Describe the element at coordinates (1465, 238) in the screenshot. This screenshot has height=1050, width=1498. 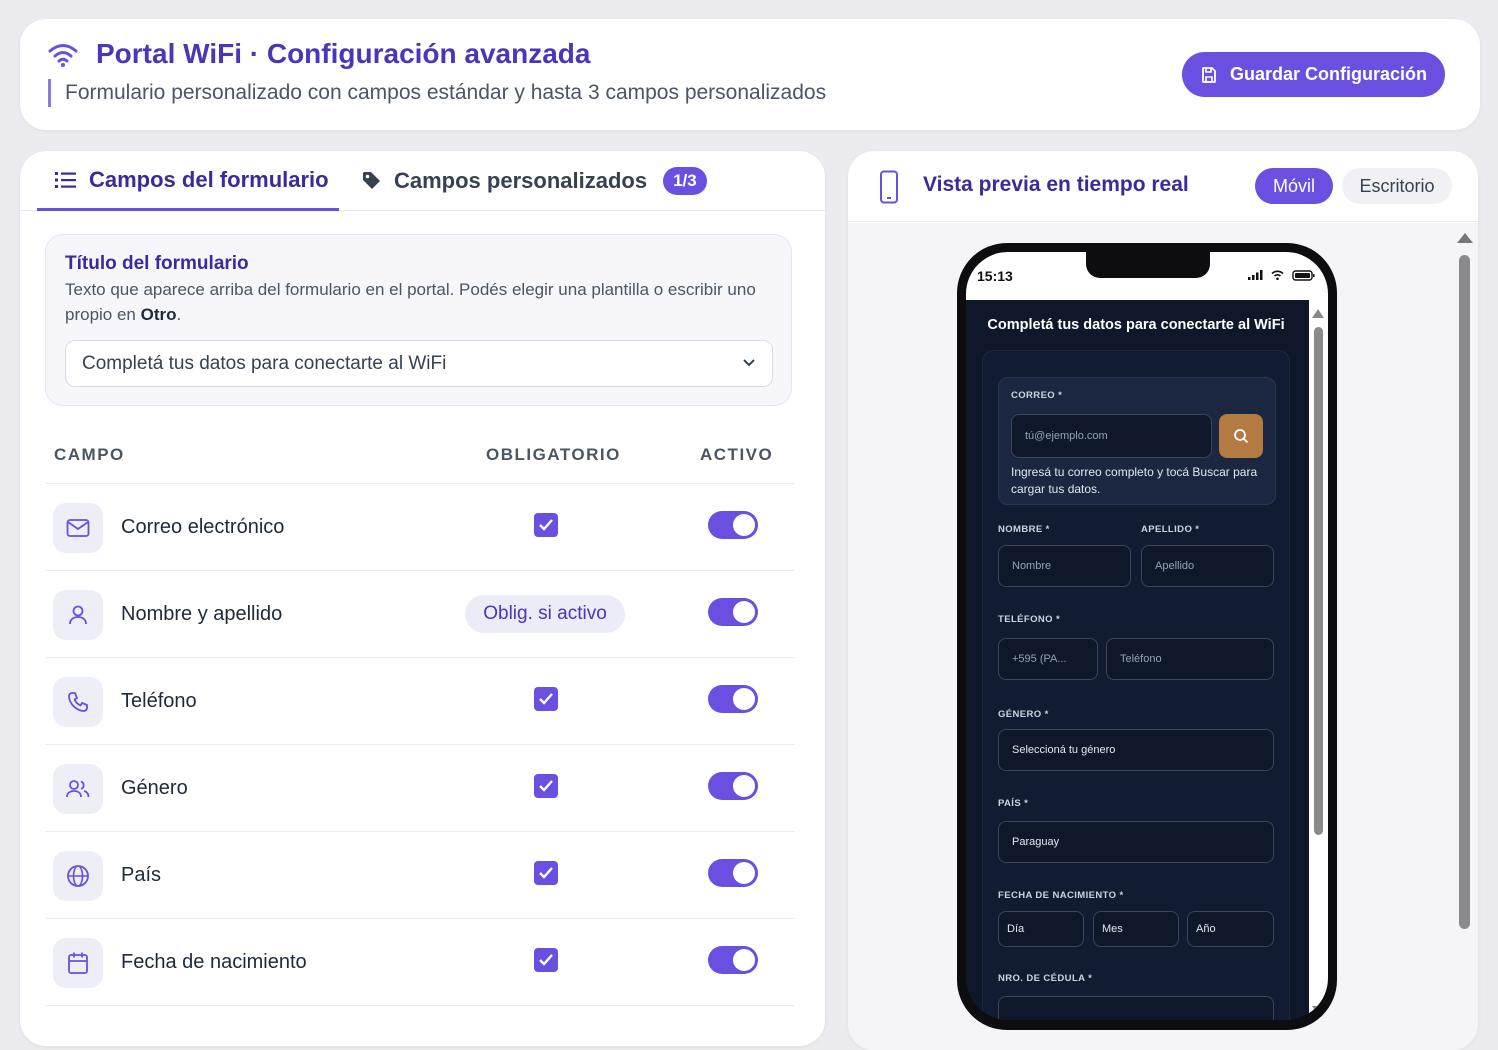
I see `scroll-up-arrow` at that location.